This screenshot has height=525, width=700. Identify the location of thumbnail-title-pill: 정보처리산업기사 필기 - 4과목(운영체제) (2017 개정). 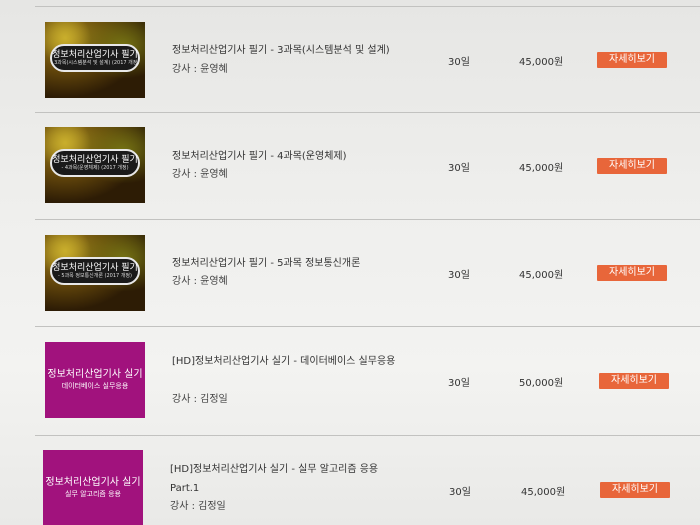
(95, 163).